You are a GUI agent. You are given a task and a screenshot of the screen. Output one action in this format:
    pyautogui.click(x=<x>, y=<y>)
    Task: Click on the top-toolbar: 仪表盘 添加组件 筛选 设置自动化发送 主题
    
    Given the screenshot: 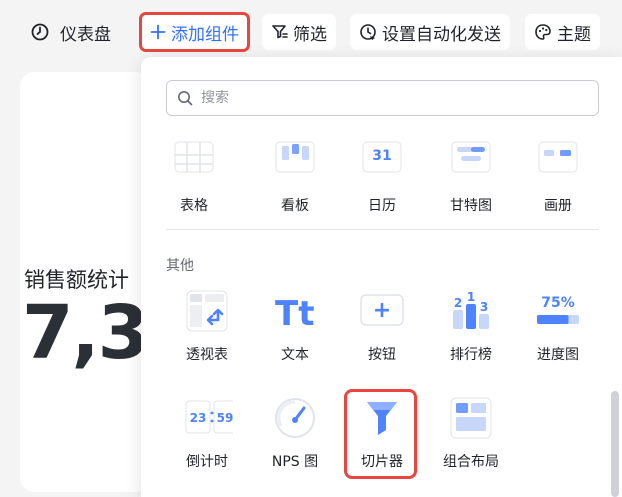 What is the action you would take?
    pyautogui.click(x=311, y=32)
    